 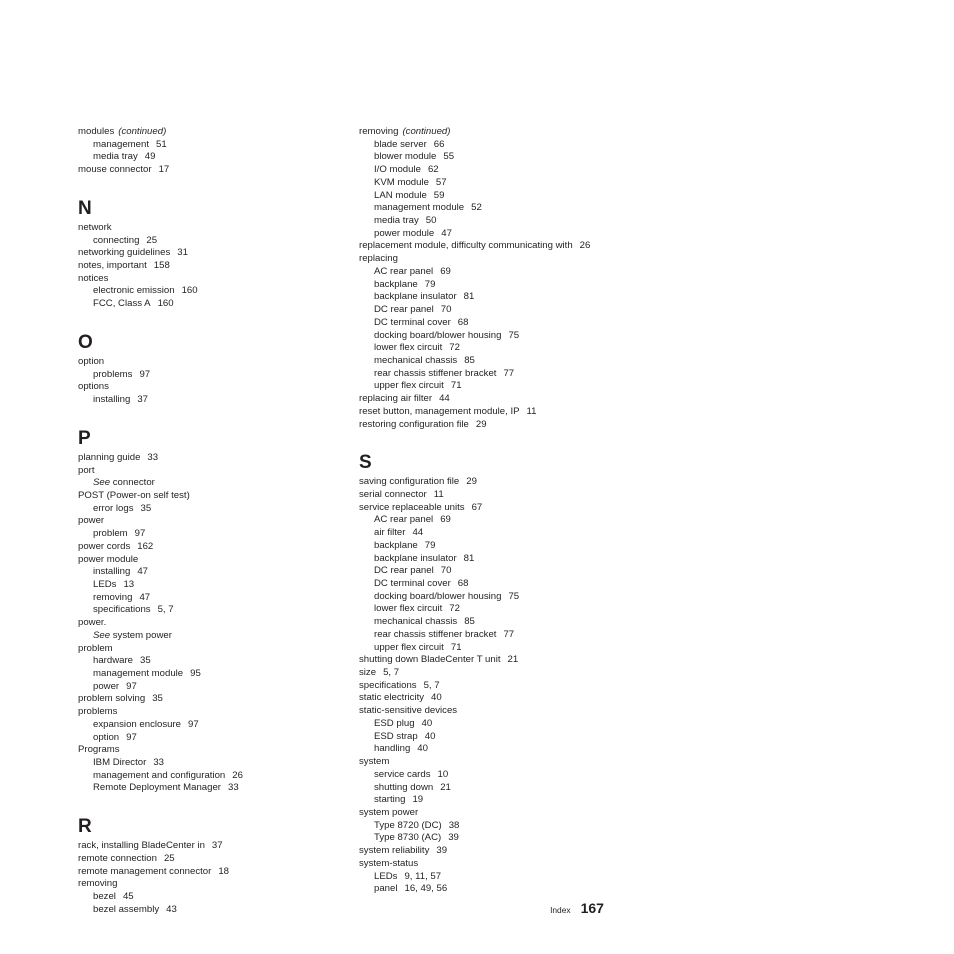 What do you see at coordinates (495, 813) in the screenshot?
I see `index-entry: system power` at bounding box center [495, 813].